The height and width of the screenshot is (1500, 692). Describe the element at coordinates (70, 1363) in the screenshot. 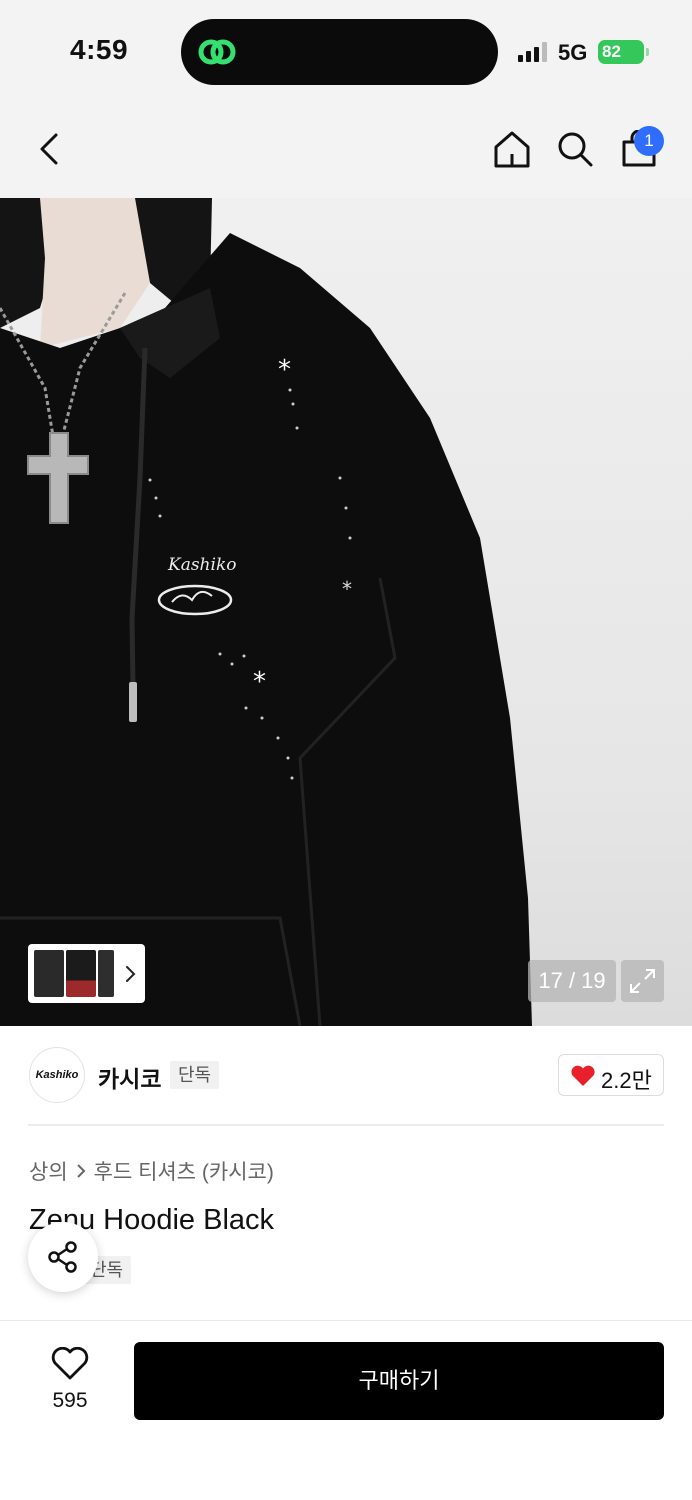

I see `heart-outline-icon` at that location.